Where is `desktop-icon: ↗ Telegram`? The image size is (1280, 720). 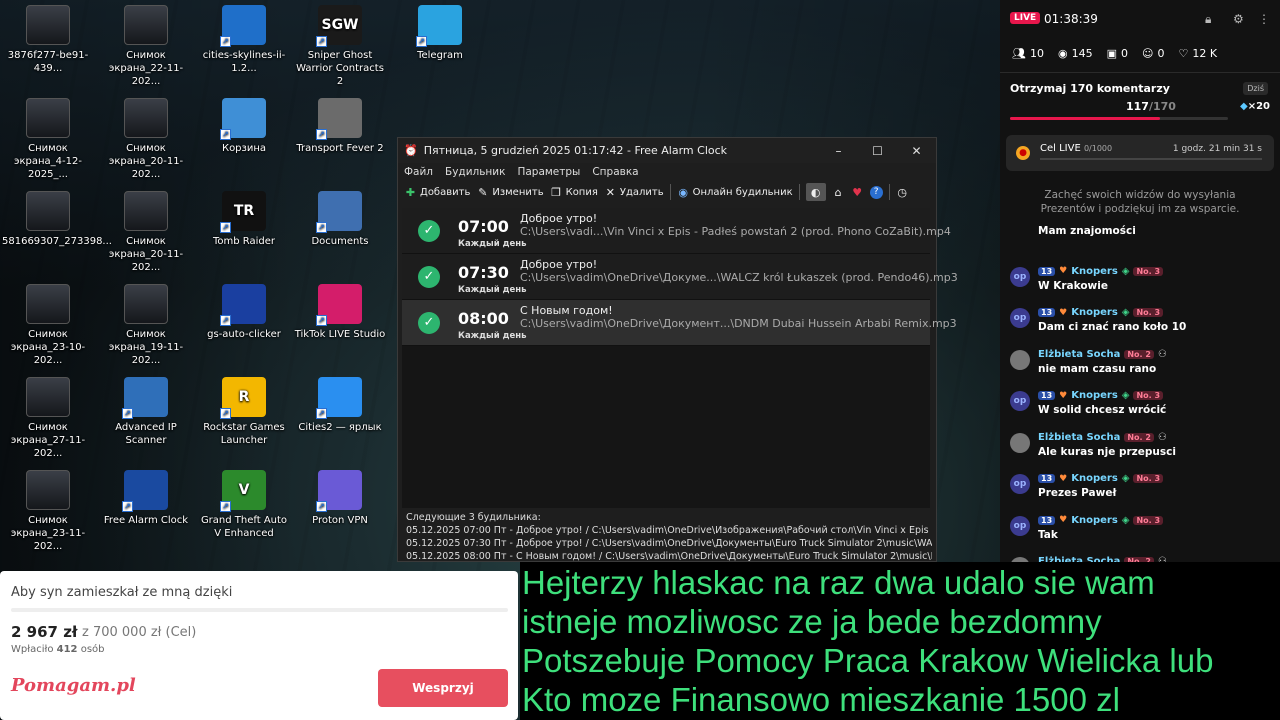 desktop-icon: ↗ Telegram is located at coordinates (440, 33).